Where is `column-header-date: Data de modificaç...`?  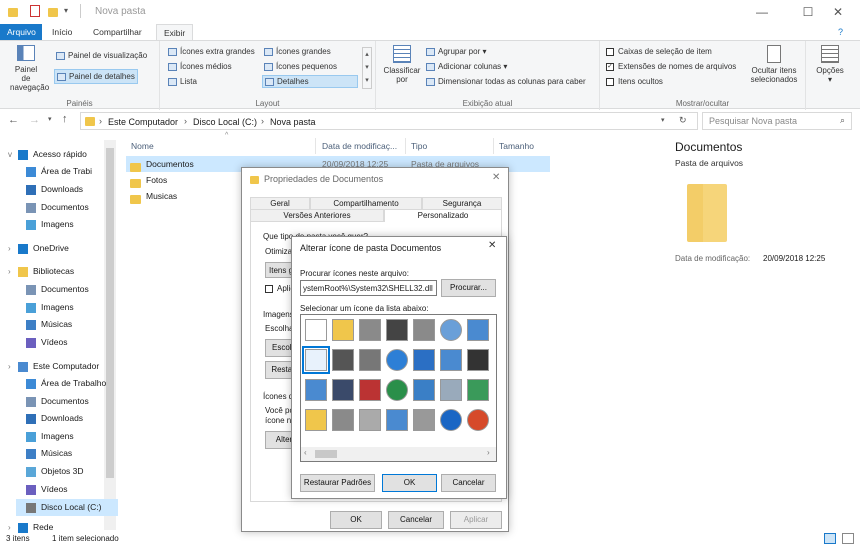
column-header-date: Data de modificaç... is located at coordinates (359, 146).